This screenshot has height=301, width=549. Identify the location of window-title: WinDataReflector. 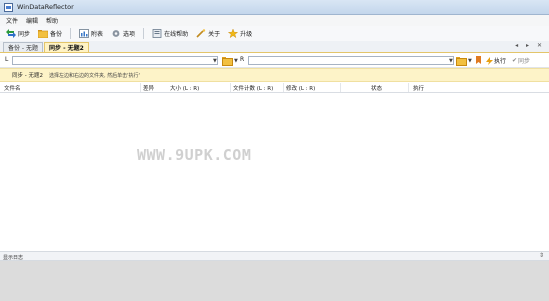
(45, 7).